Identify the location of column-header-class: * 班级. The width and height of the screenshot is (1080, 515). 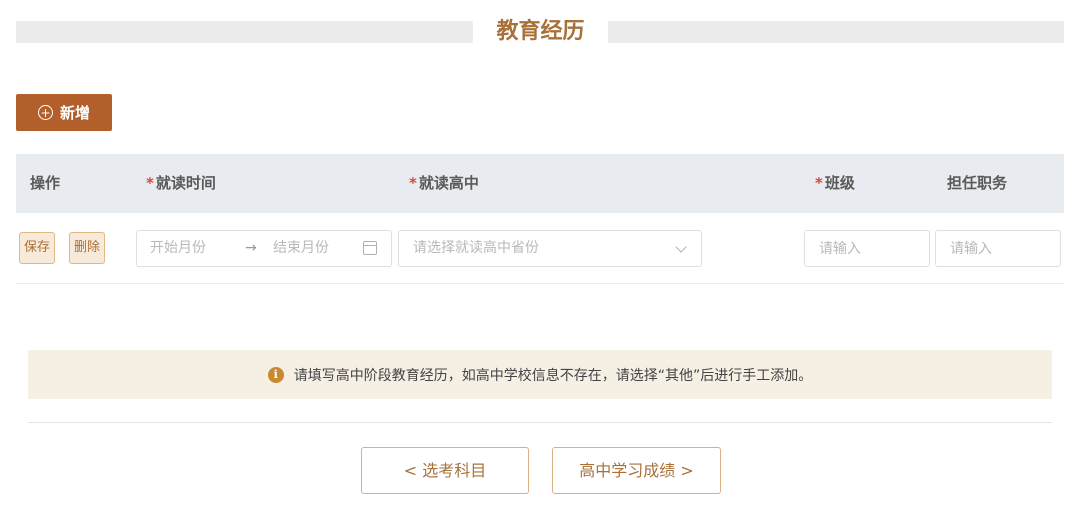
(835, 183).